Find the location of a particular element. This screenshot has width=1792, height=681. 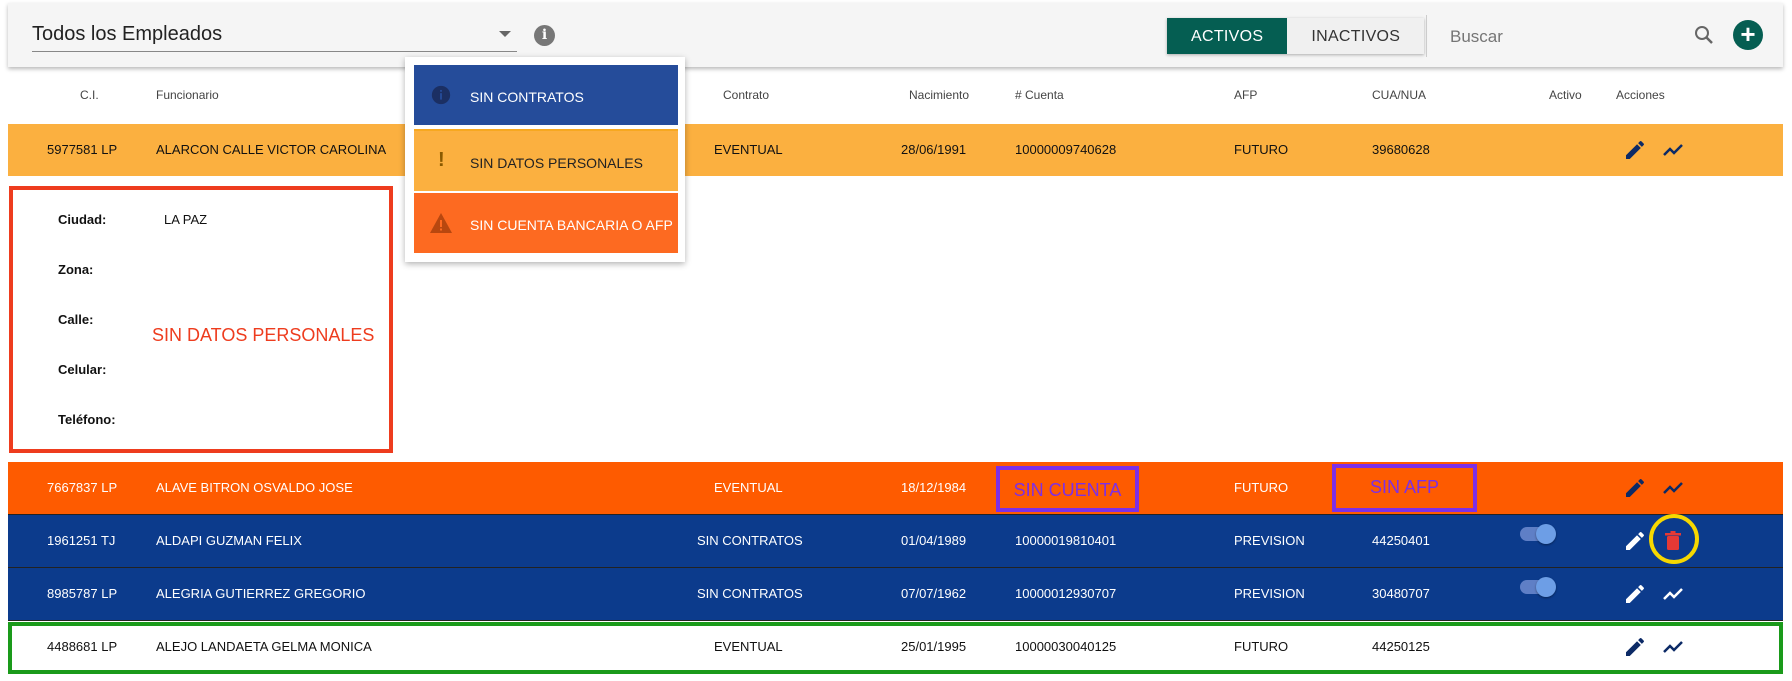

legend-item-sin-cuenta: SIN CUENTA BANCARIA O AFP is located at coordinates (546, 223).